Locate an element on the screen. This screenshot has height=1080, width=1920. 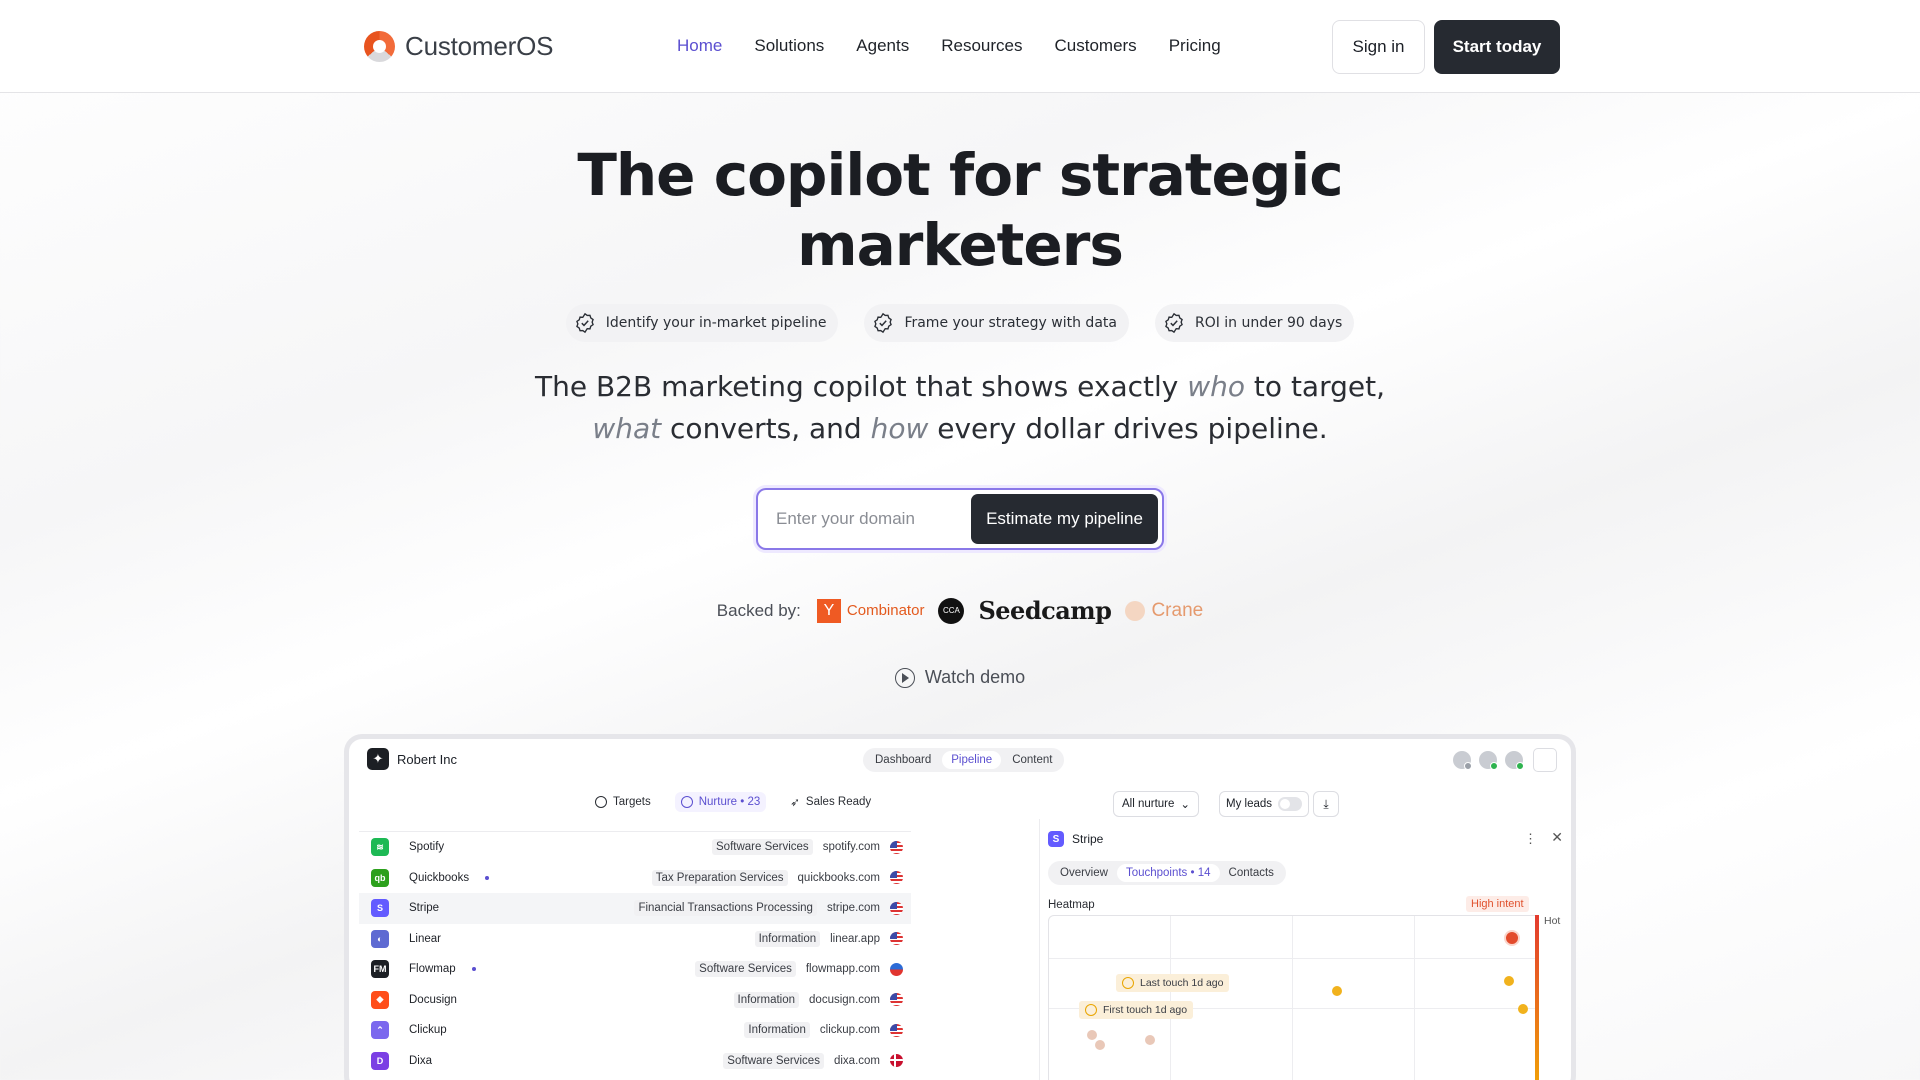
toggle-switch is located at coordinates (1290, 804).